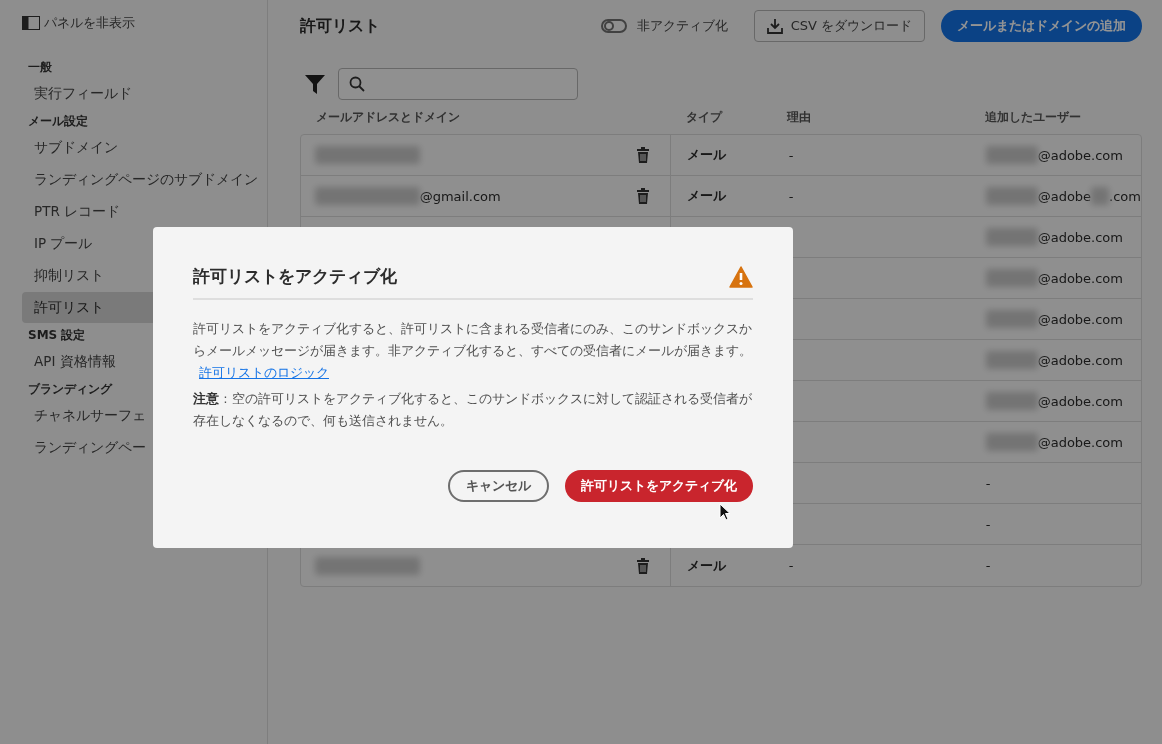  What do you see at coordinates (340, 26) in the screenshot?
I see `page-title: 許可リスト` at bounding box center [340, 26].